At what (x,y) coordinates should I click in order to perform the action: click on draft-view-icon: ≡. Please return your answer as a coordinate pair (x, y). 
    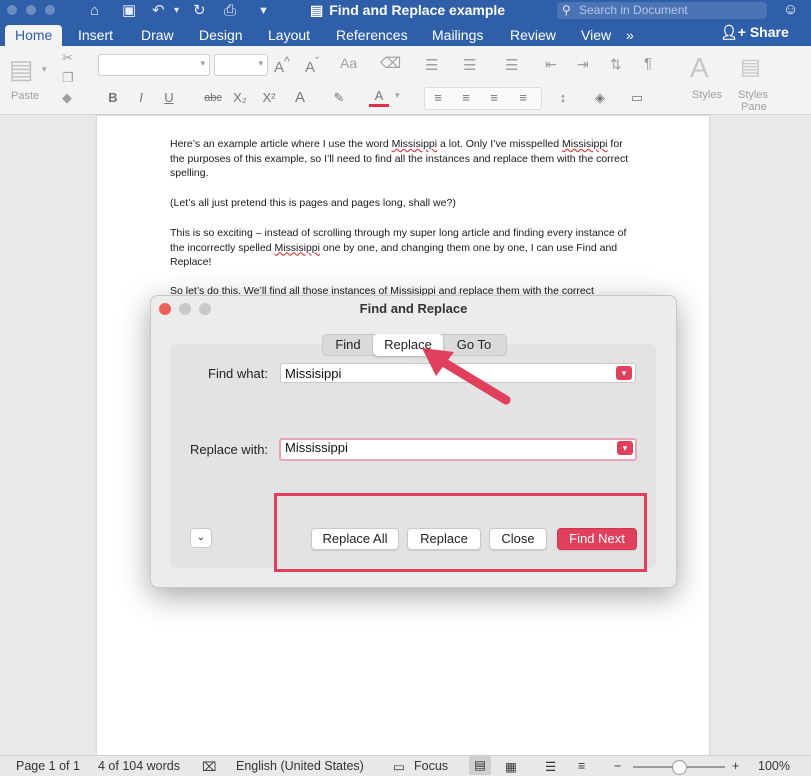
    Looking at the image, I should click on (581, 766).